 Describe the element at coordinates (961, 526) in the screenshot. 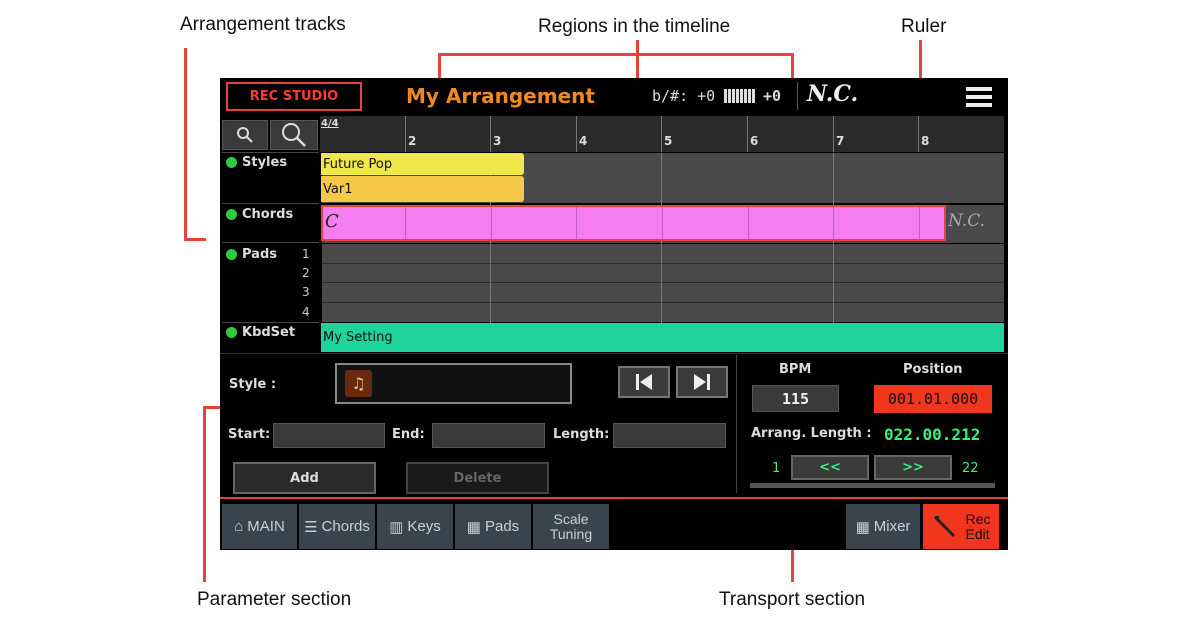

I see `tab-rec-edit: Rec Edit` at that location.